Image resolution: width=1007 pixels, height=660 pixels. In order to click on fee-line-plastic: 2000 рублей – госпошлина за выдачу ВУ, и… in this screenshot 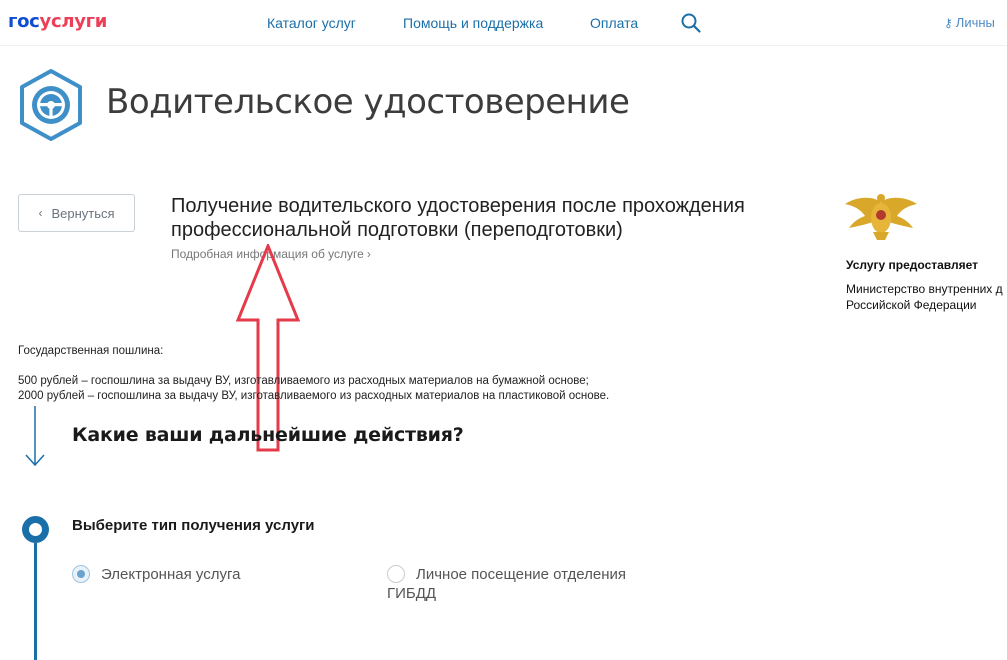, I will do `click(314, 396)`.